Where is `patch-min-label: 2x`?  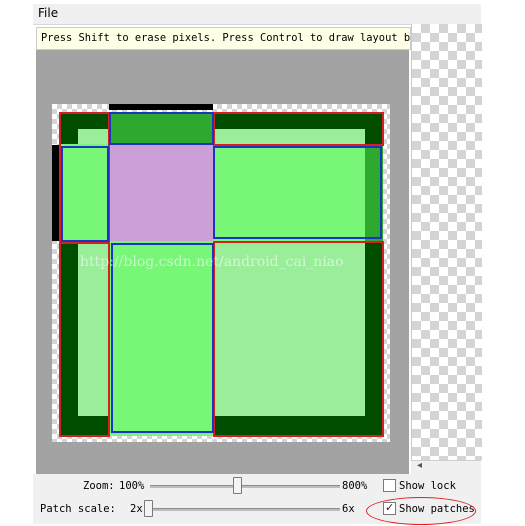 patch-min-label: 2x is located at coordinates (136, 509).